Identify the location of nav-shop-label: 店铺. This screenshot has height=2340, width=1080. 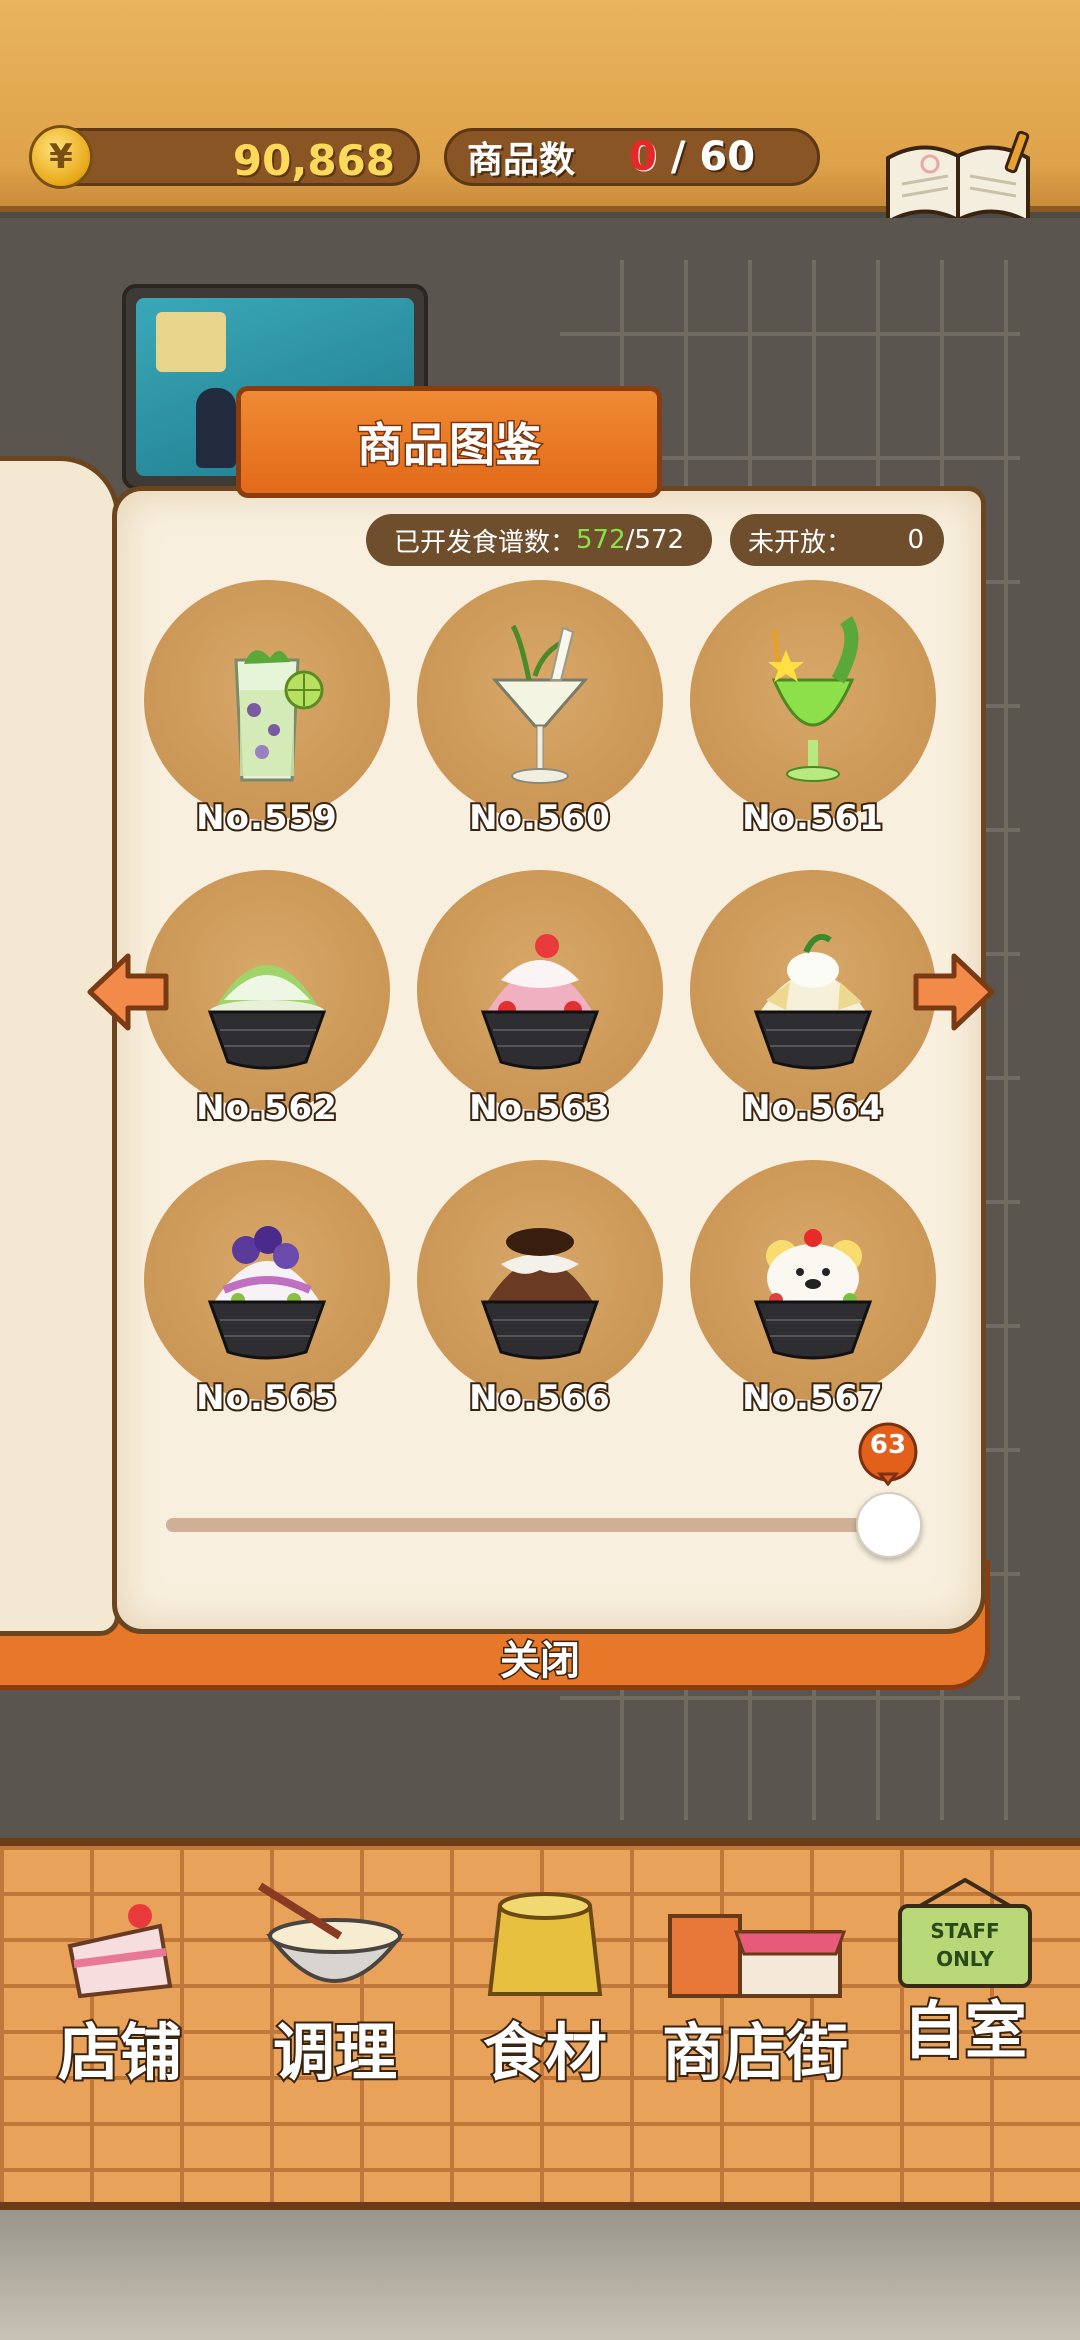
(120, 2052).